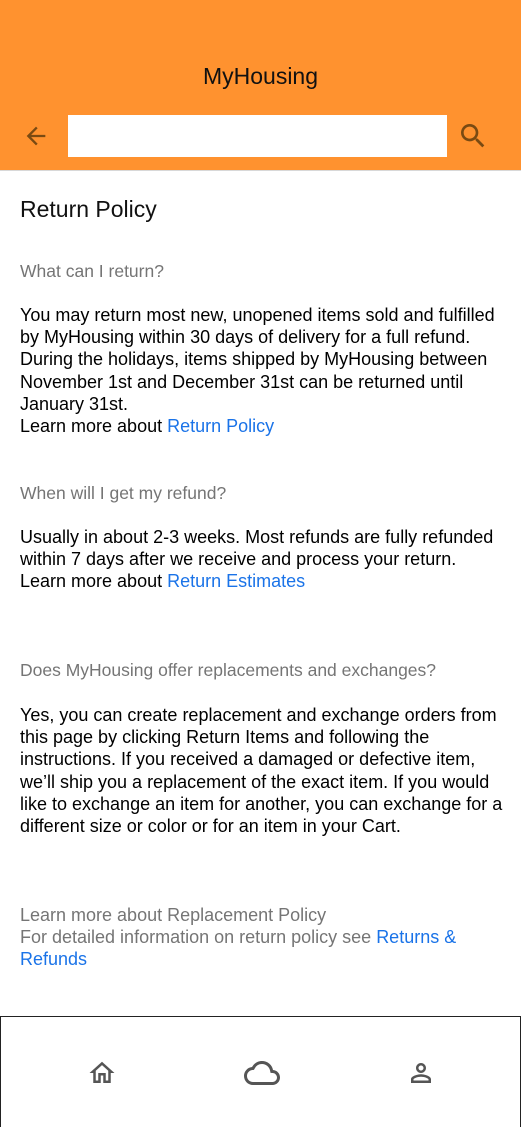 The width and height of the screenshot is (521, 1127). Describe the element at coordinates (92, 271) in the screenshot. I see `faq-question: What can I return?` at that location.